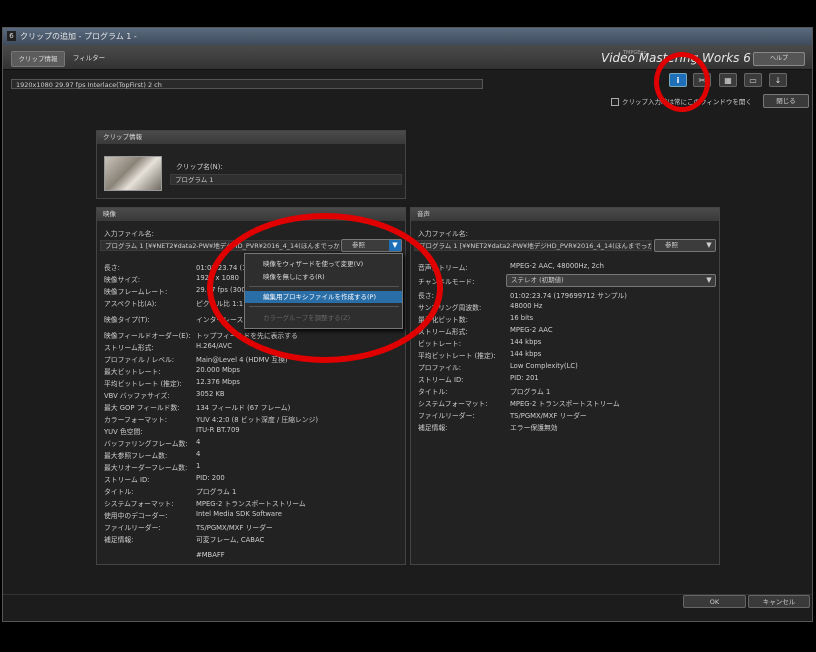 The width and height of the screenshot is (816, 652). I want to click on menu-item-create-proxy: 編集用プロキシファイルを作成する(P), so click(323, 297).